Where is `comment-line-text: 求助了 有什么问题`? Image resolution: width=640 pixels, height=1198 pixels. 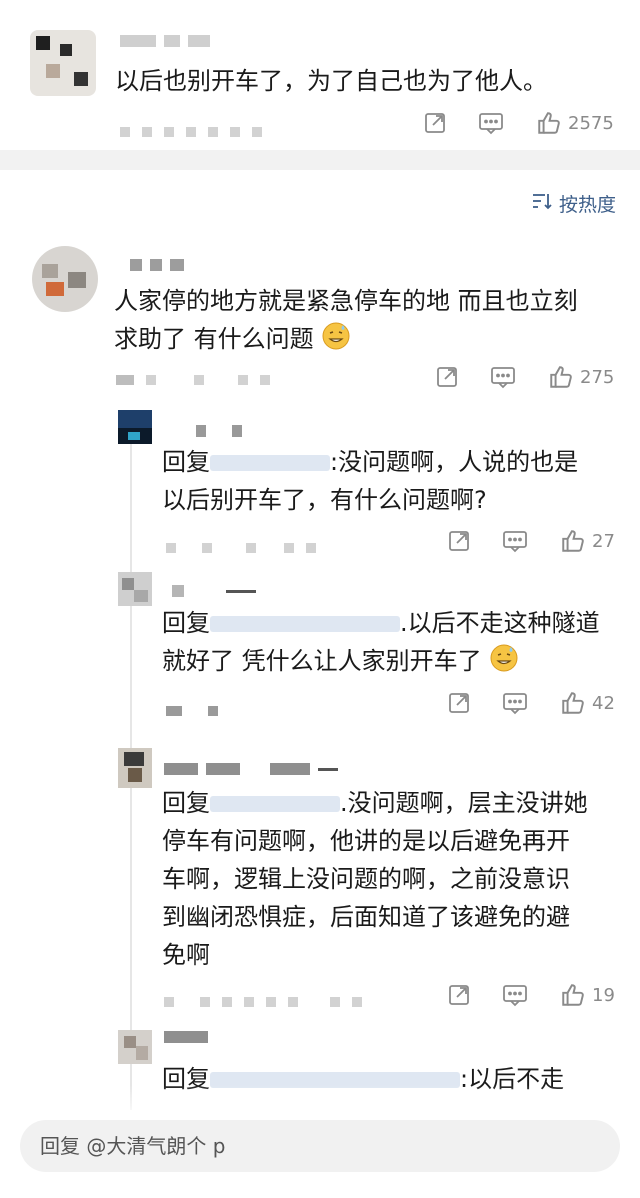
comment-line-text: 求助了 有什么问题 is located at coordinates (214, 339).